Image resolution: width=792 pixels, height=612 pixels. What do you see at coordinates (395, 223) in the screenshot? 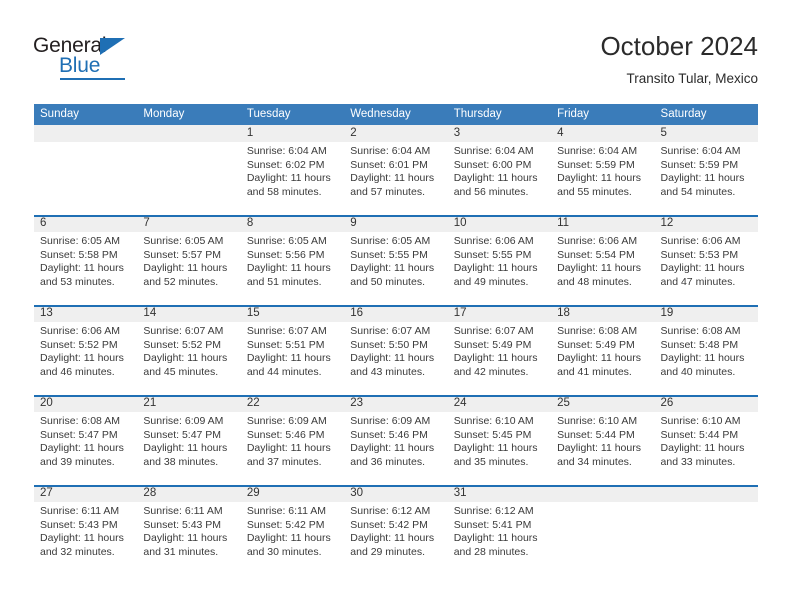
I see `day-number: 9` at bounding box center [395, 223].